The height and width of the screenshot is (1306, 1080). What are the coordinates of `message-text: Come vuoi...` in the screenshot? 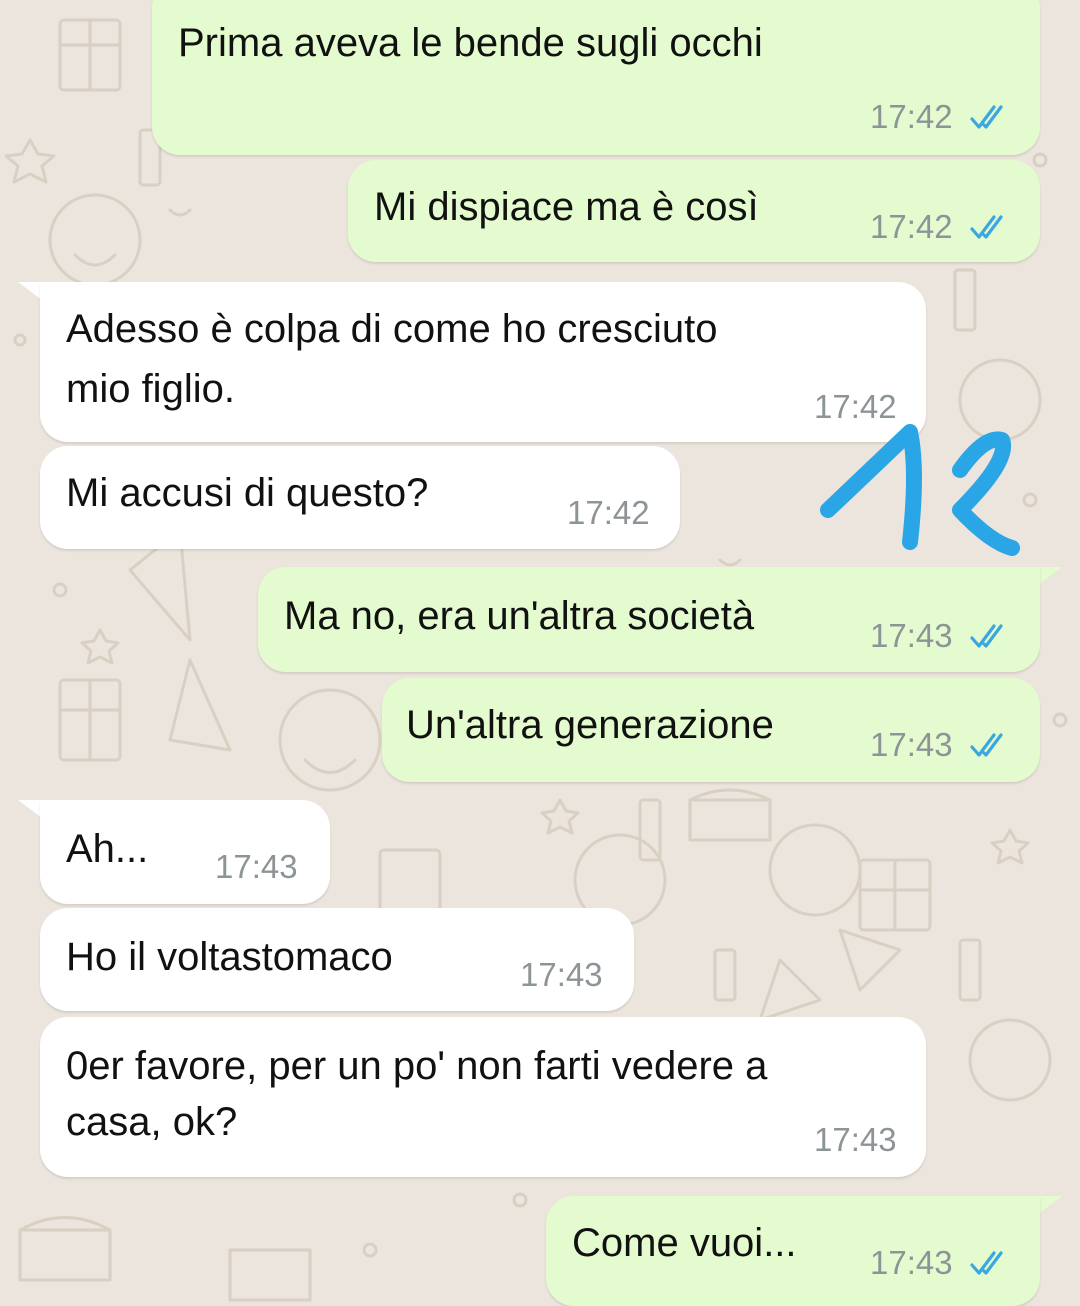 It's located at (684, 1243).